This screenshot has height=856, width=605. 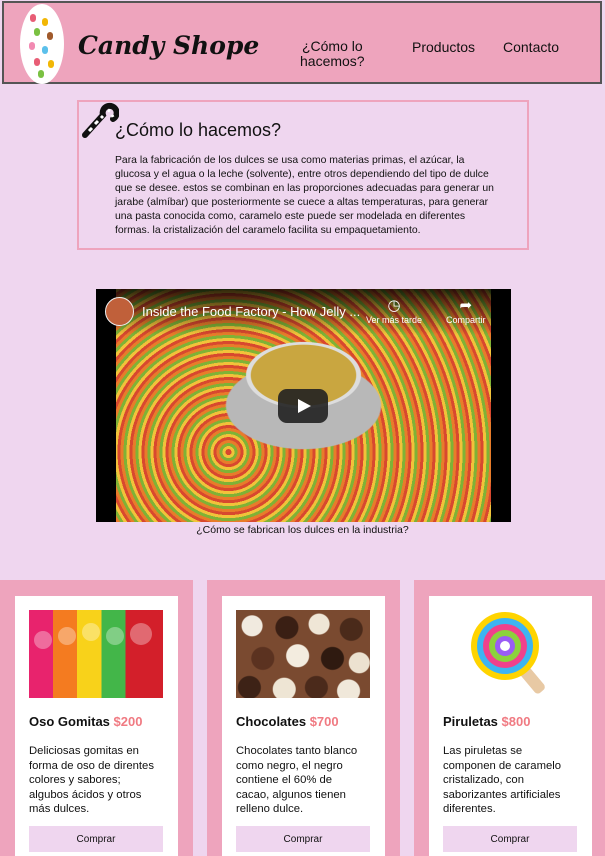 What do you see at coordinates (470, 721) in the screenshot?
I see `product-name: Piruletas` at bounding box center [470, 721].